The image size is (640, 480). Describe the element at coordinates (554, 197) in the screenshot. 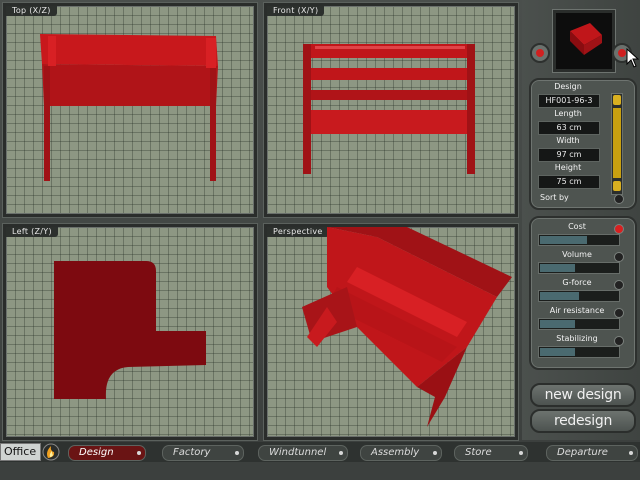

I see `sort-by-label: Sort by` at that location.